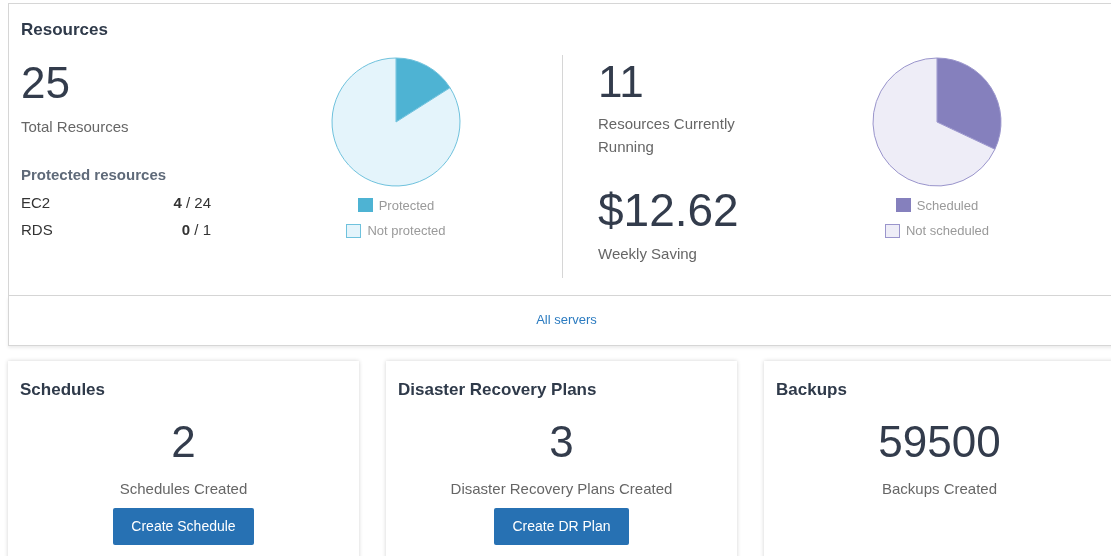  Describe the element at coordinates (64, 30) in the screenshot. I see `section-title: Resources` at that location.